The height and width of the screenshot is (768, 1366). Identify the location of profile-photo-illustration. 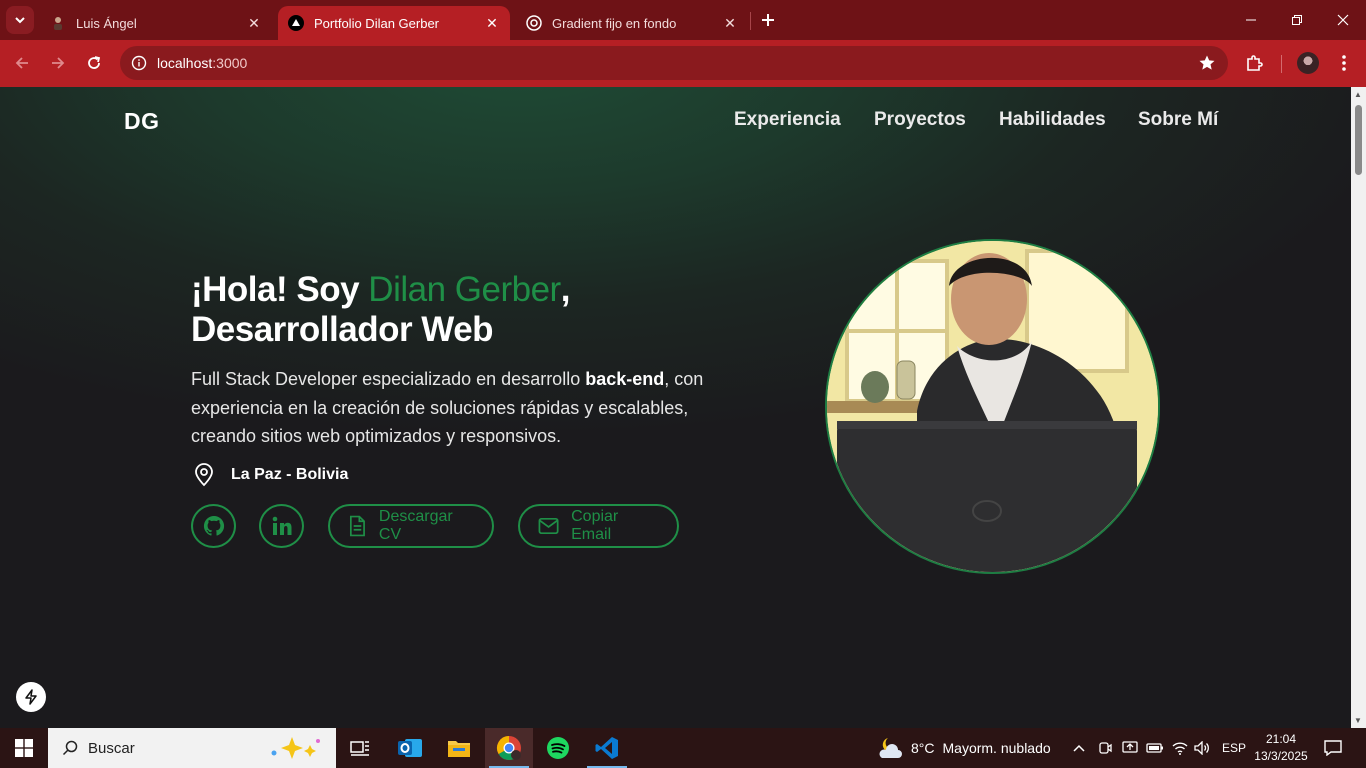
(992, 406).